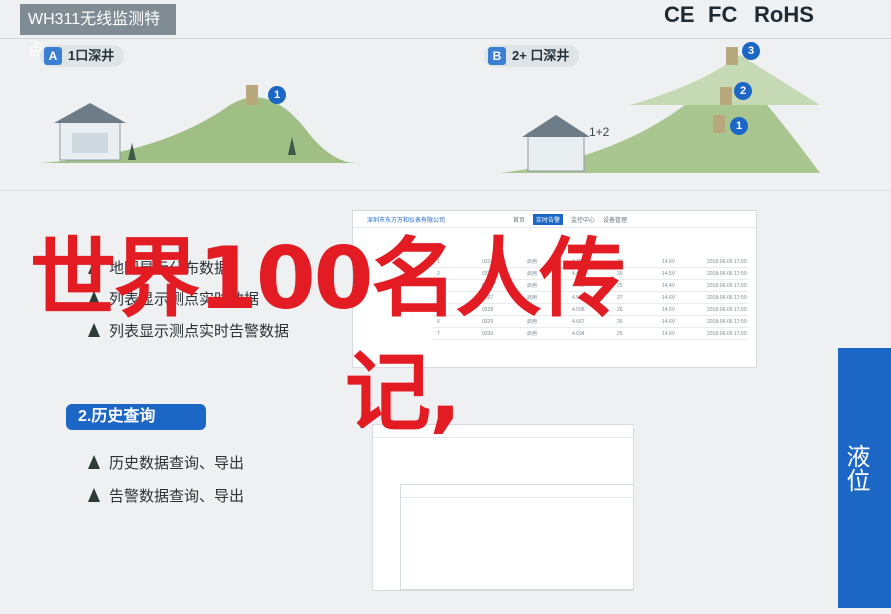 This screenshot has height=614, width=891. What do you see at coordinates (91, 55) in the screenshot?
I see `scenario-a-label: 1口深井` at bounding box center [91, 55].